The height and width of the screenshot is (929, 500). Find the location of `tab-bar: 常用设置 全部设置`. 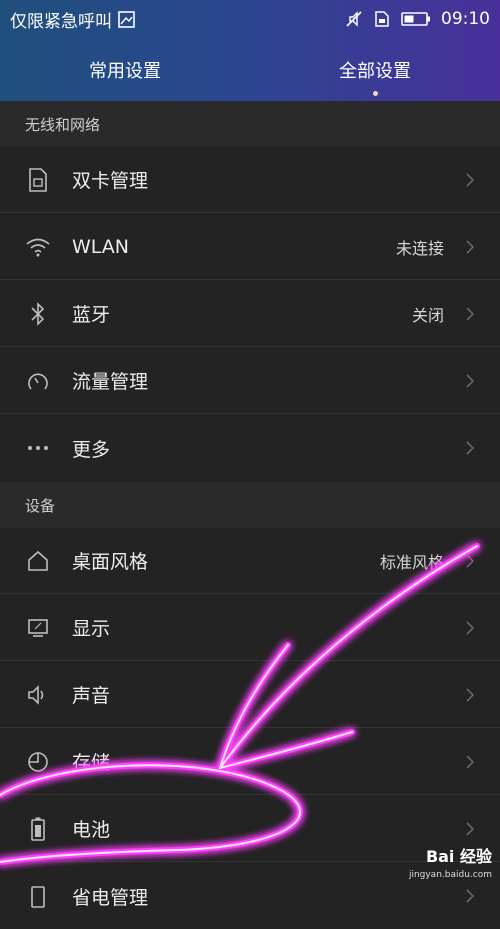

tab-bar: 常用设置 全部设置 is located at coordinates (250, 69).